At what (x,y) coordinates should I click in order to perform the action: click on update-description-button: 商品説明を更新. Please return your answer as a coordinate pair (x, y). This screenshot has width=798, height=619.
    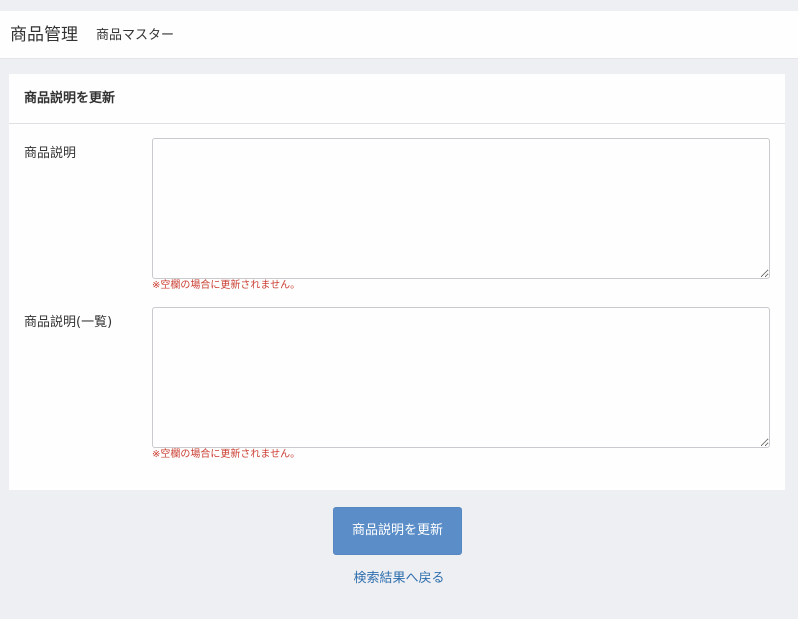
    Looking at the image, I should click on (397, 531).